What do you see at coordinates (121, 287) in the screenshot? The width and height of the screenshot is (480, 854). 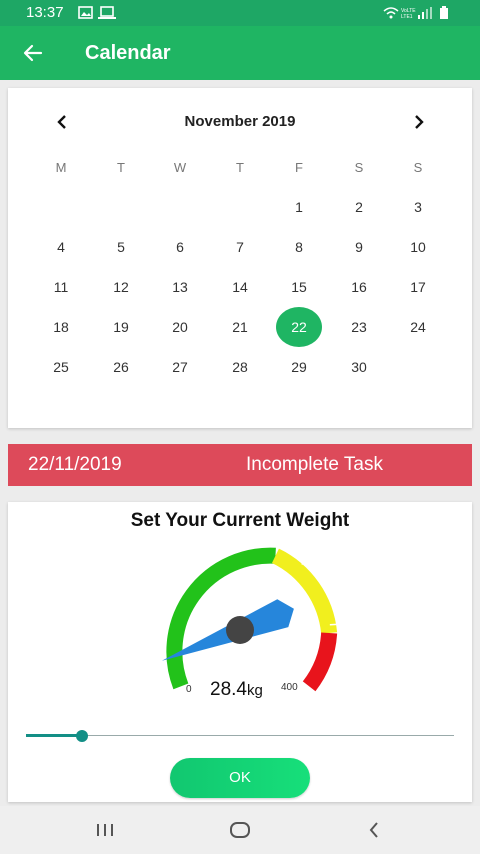 I see `calendar-day: 12` at bounding box center [121, 287].